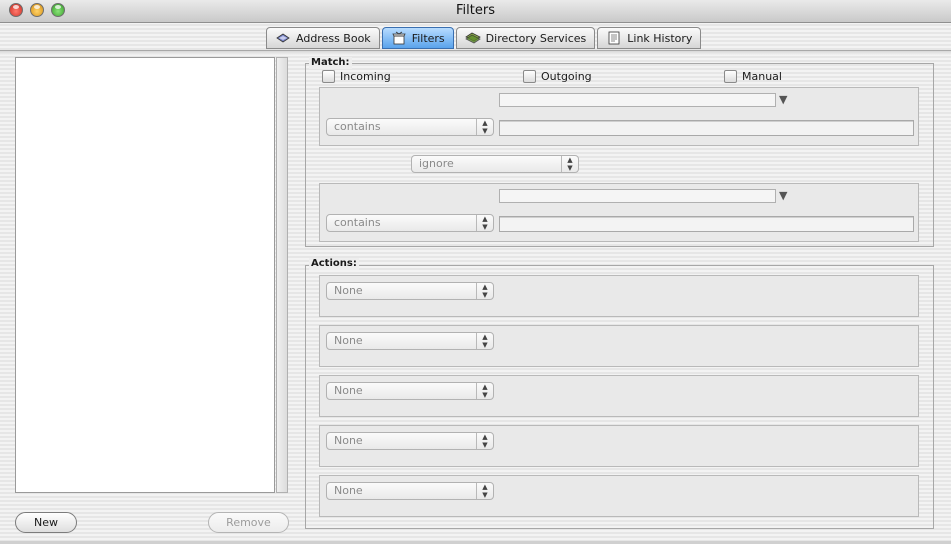  I want to click on manual-checkbox, so click(730, 76).